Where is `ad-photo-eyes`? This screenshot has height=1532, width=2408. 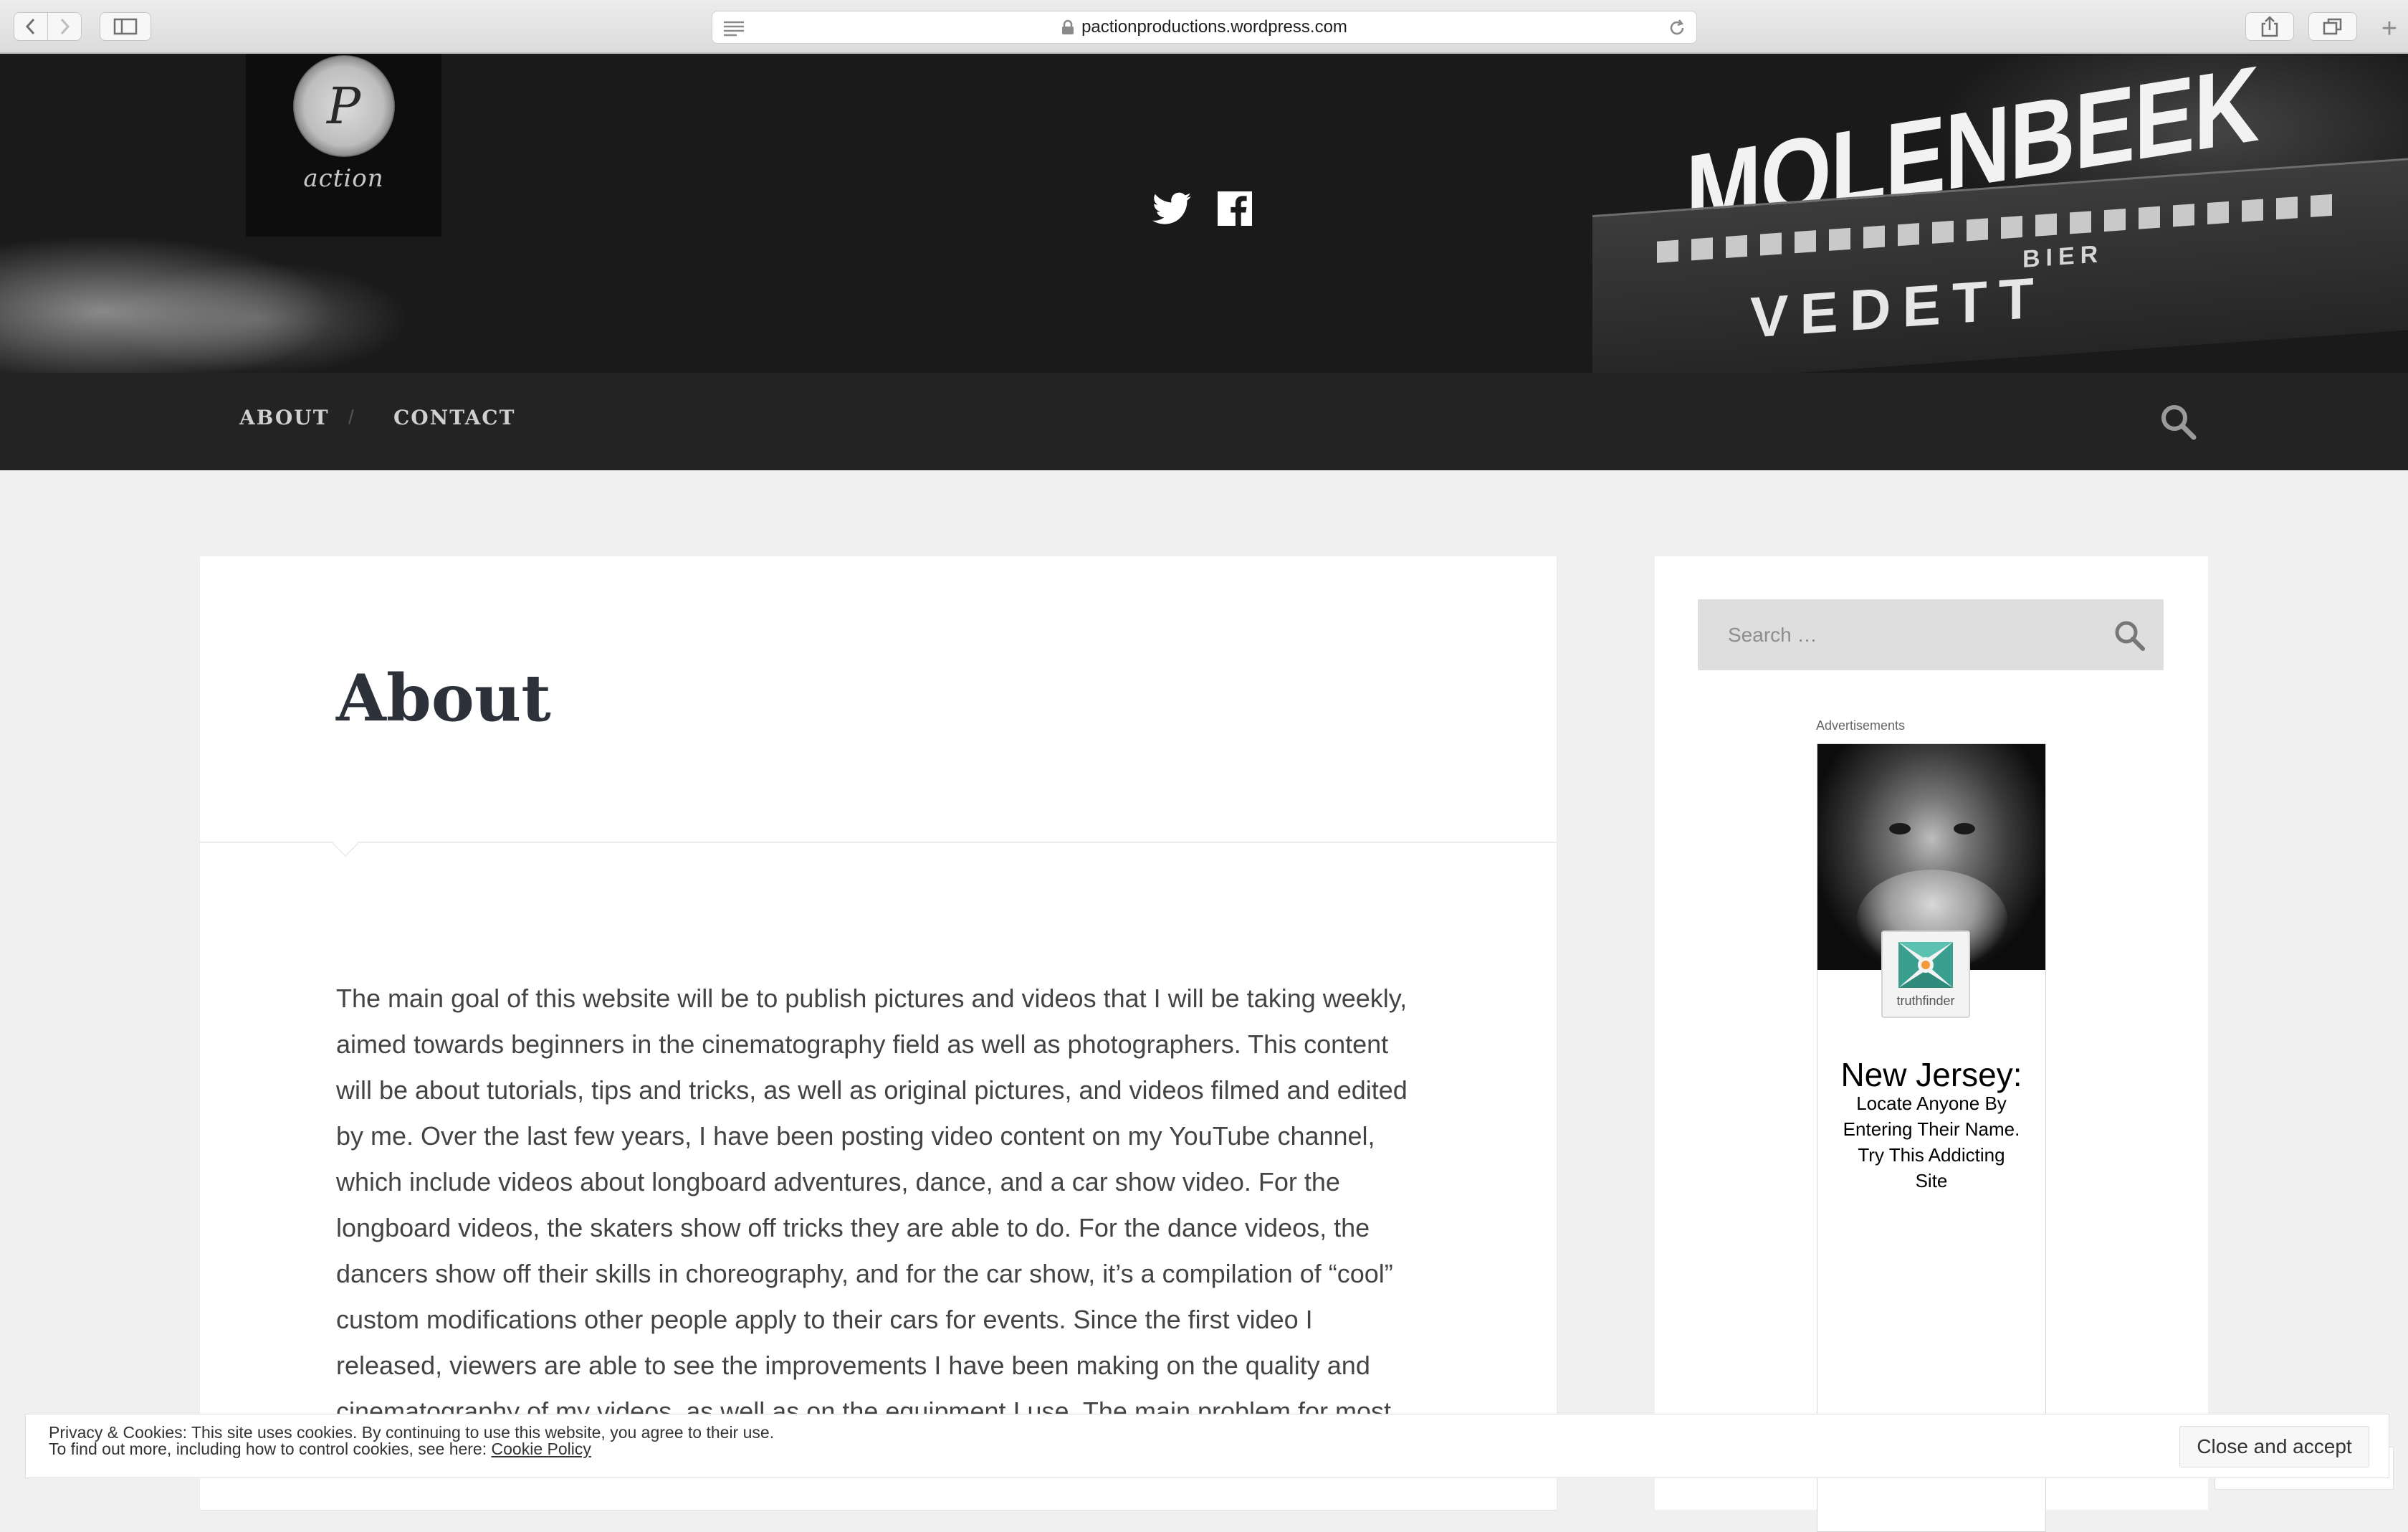 ad-photo-eyes is located at coordinates (1932, 832).